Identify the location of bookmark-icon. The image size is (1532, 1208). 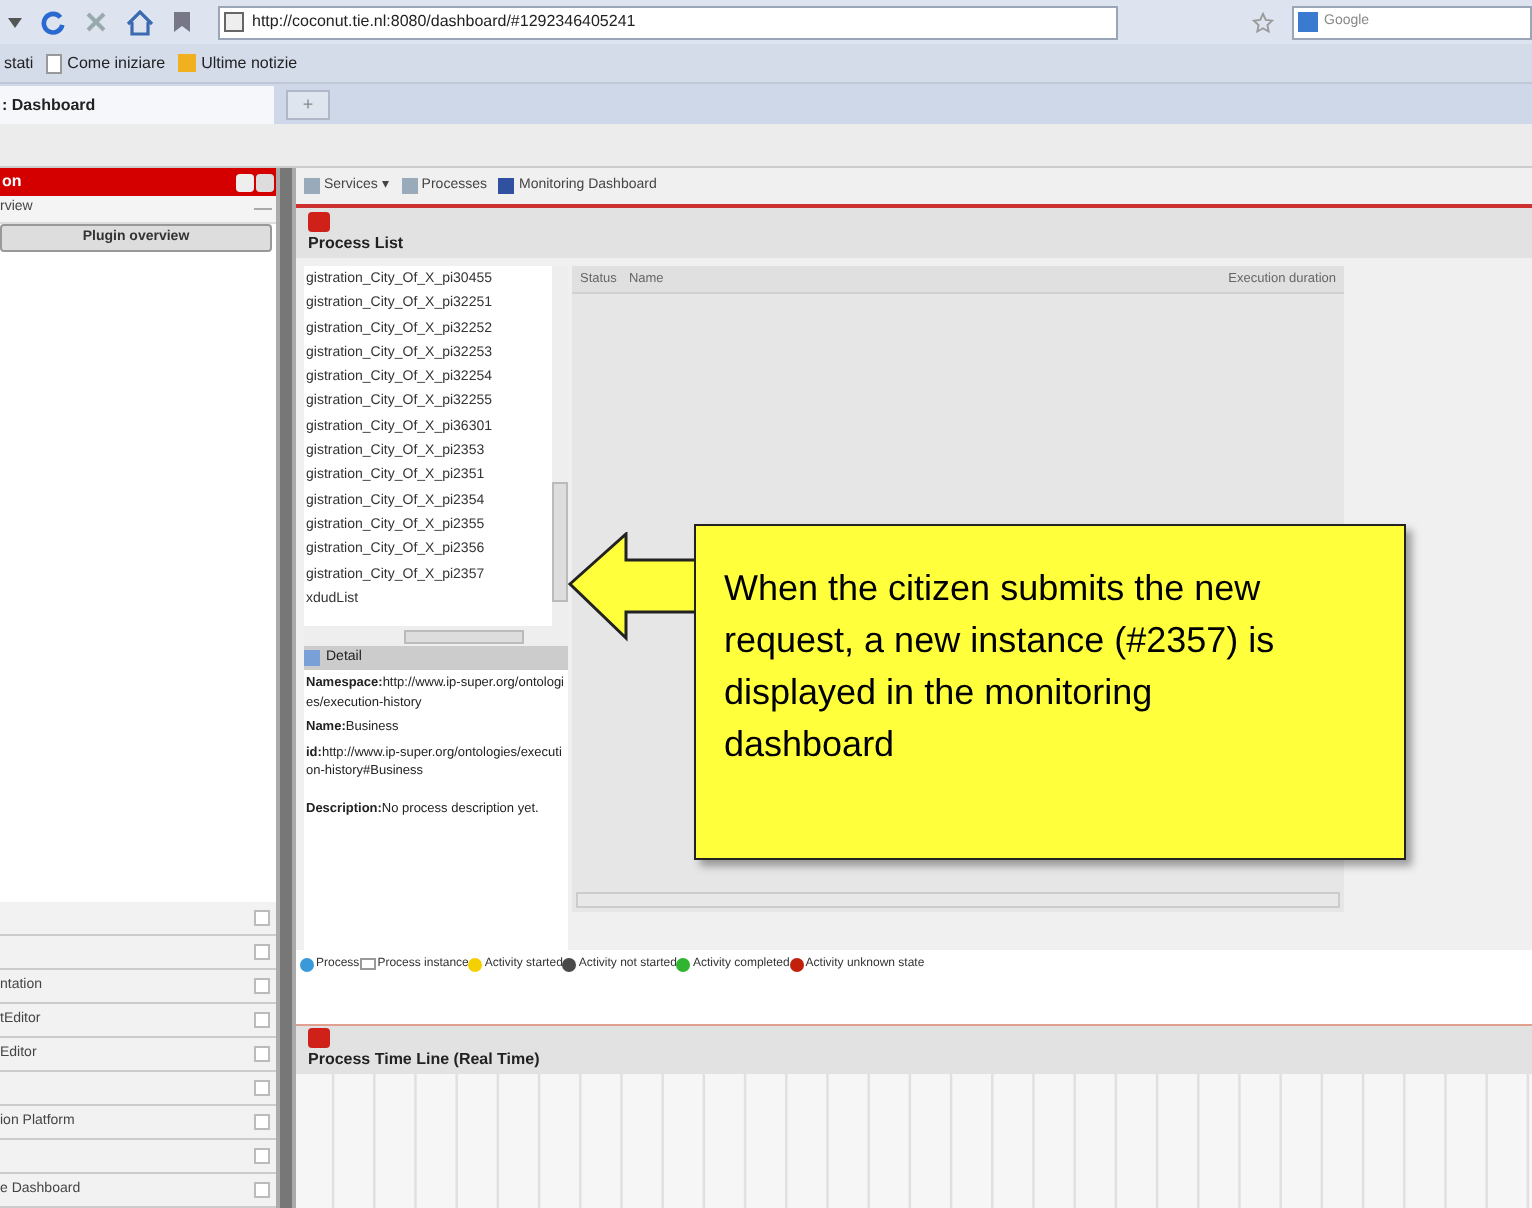
(182, 22).